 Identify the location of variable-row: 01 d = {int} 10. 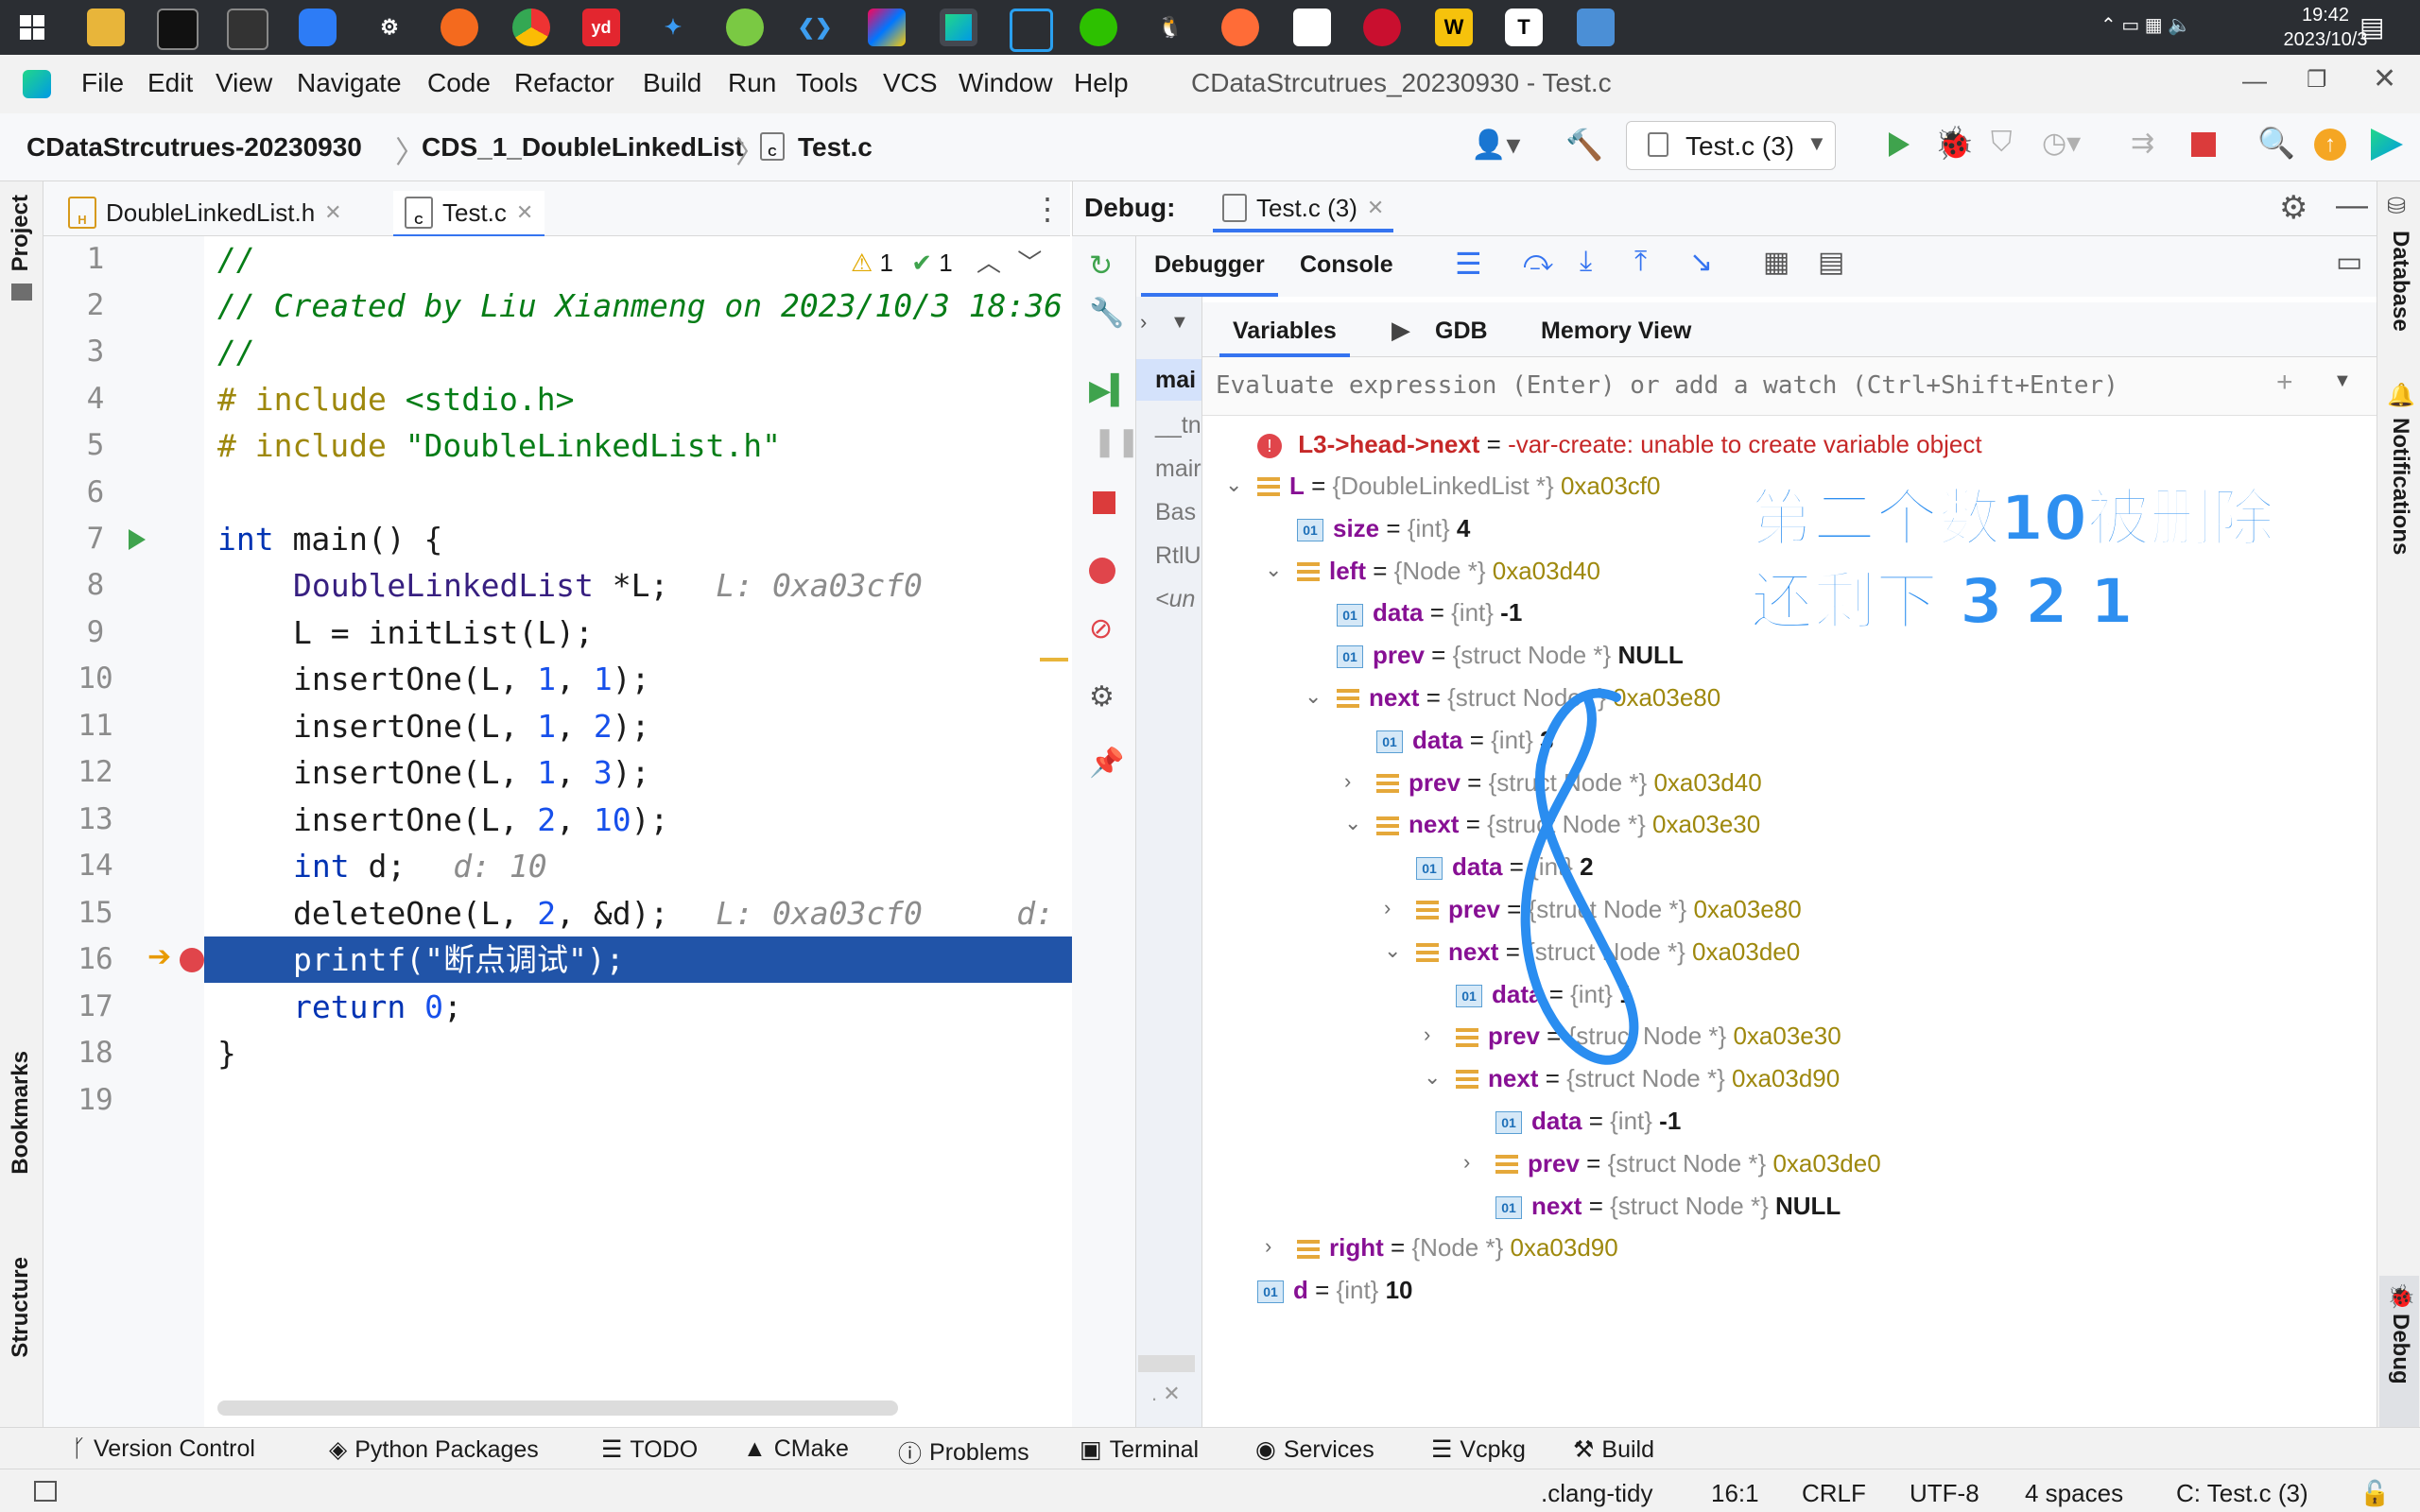
(1335, 1290).